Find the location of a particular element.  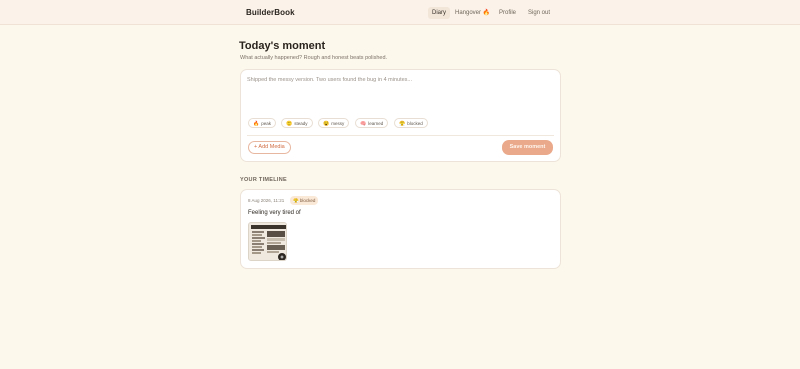

screenshot-thumbnail-image is located at coordinates (267, 241).